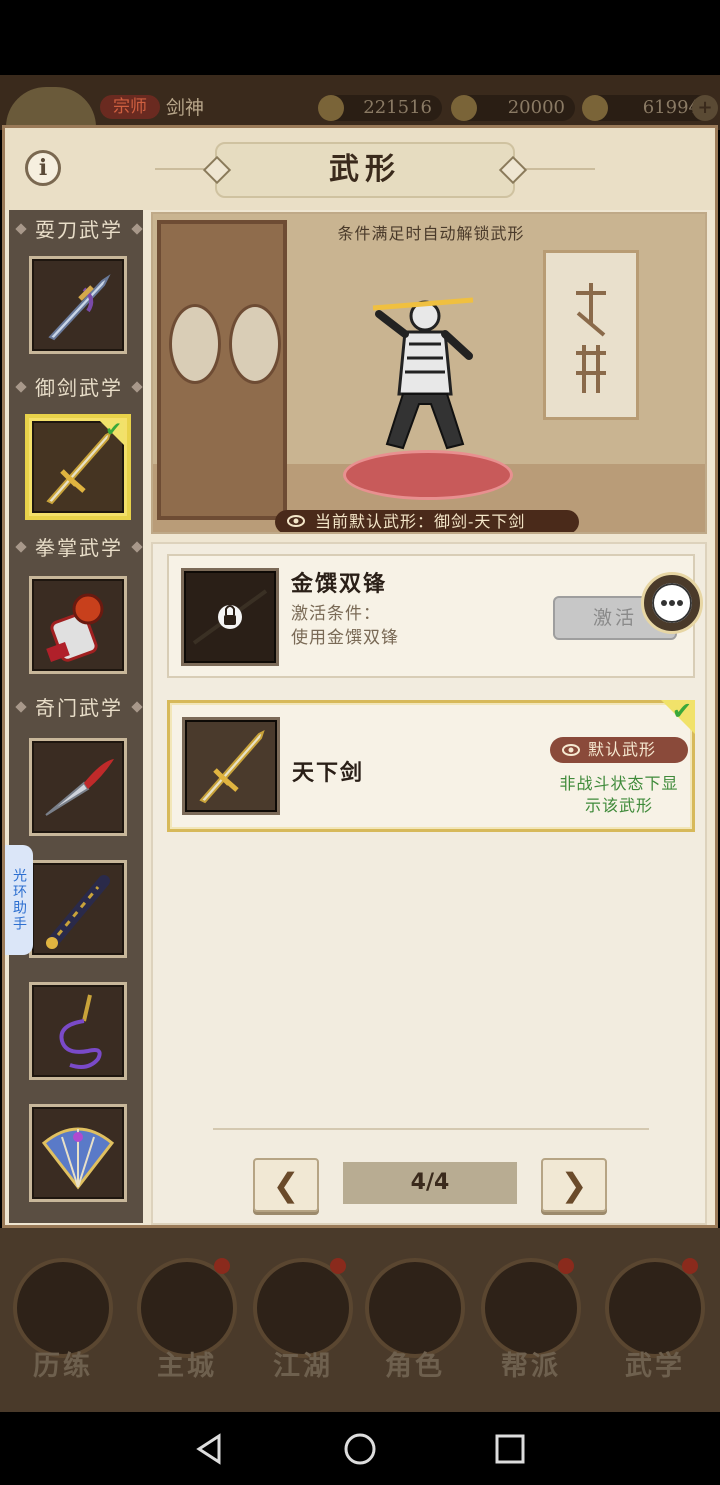  What do you see at coordinates (79, 708) in the screenshot?
I see `category-title-exotic: 奇门武学` at bounding box center [79, 708].